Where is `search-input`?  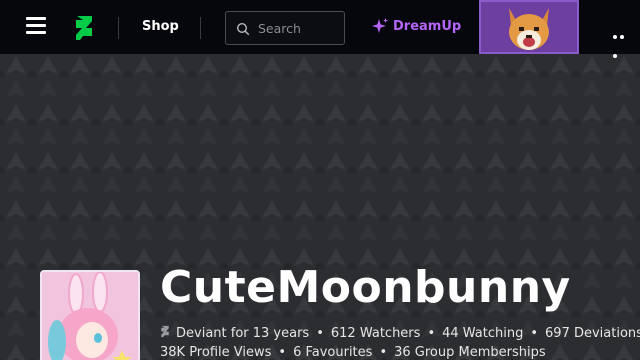 search-input is located at coordinates (299, 28).